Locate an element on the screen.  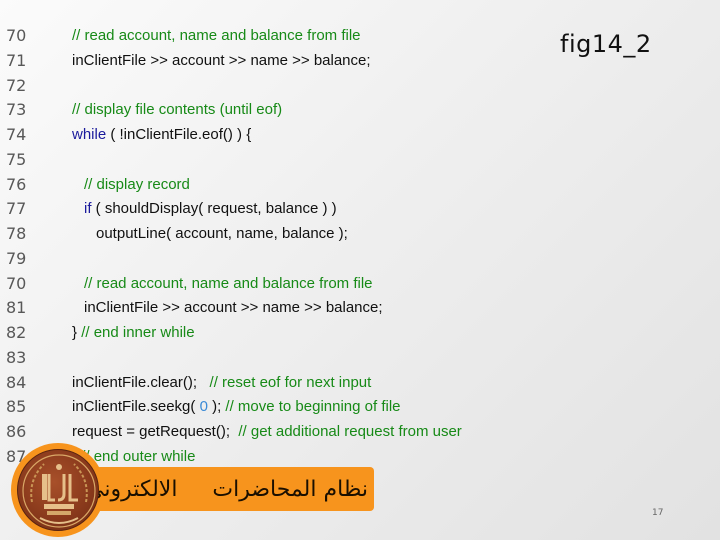
code-token-code: outputLine( account, name, balance ); is located at coordinates (222, 233).